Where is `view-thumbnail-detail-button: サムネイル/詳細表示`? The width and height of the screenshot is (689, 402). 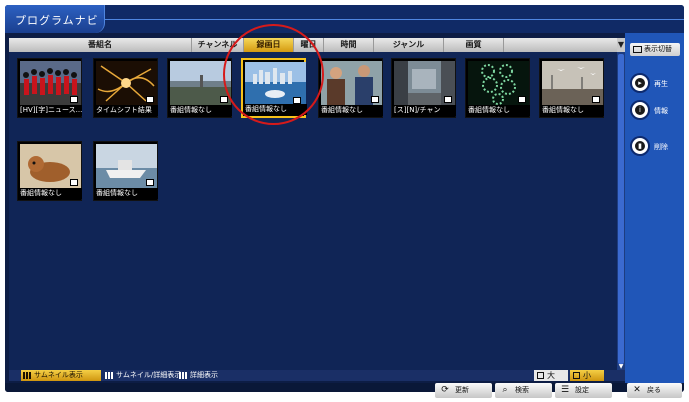 view-thumbnail-detail-button: サムネイル/詳細表示 is located at coordinates (143, 375).